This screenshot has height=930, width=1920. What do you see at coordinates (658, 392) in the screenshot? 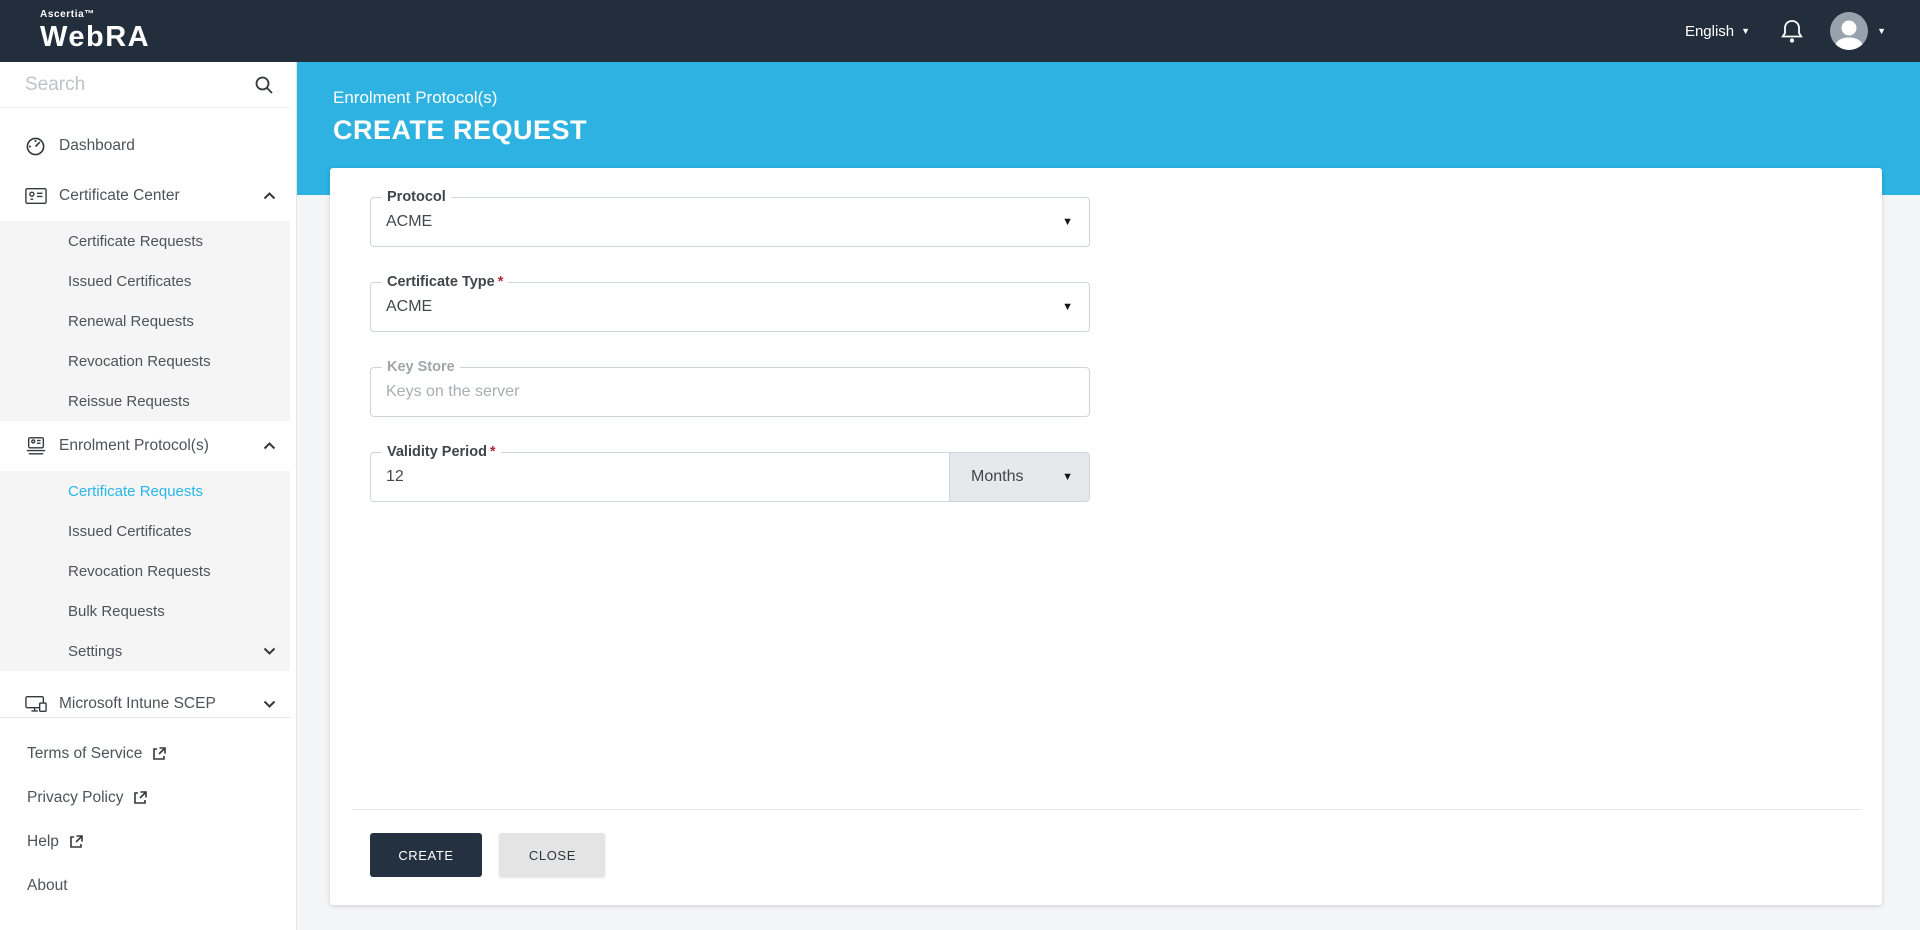
I see `key-store-input` at bounding box center [658, 392].